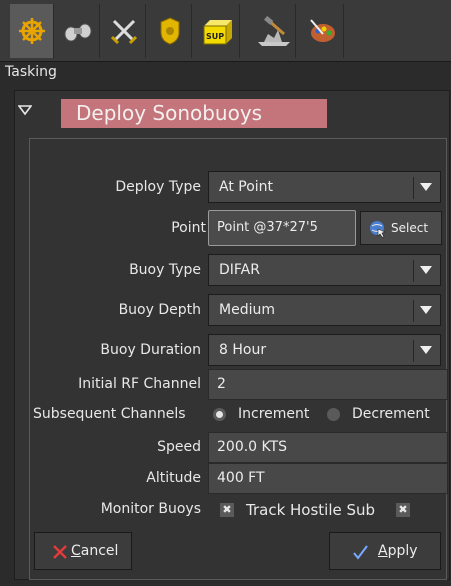 The width and height of the screenshot is (451, 586). I want to click on buoy-depth-label: Buoy Depth, so click(159, 310).